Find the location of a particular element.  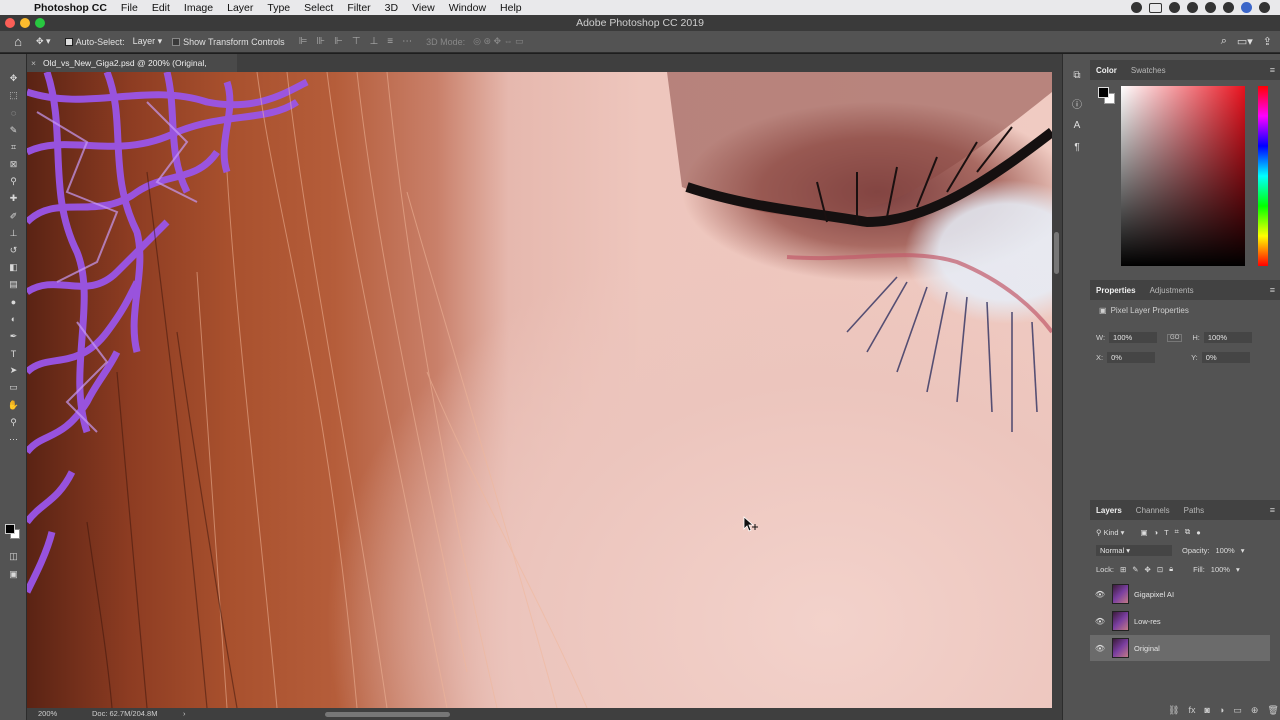

quick-select-tool-icon: ✎ is located at coordinates (13, 130).